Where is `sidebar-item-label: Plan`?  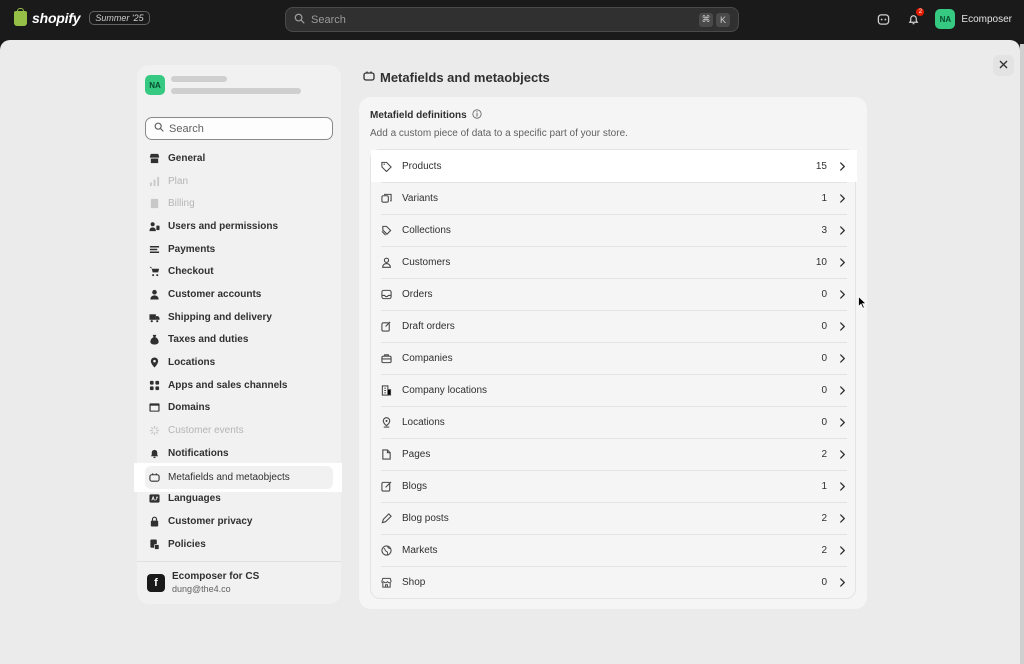 sidebar-item-label: Plan is located at coordinates (178, 181).